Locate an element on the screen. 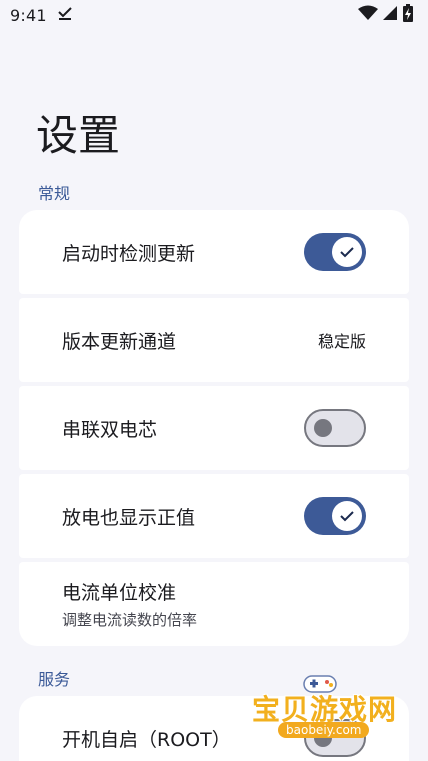 Image resolution: width=428 pixels, height=761 pixels. download-done-icon is located at coordinates (65, 15).